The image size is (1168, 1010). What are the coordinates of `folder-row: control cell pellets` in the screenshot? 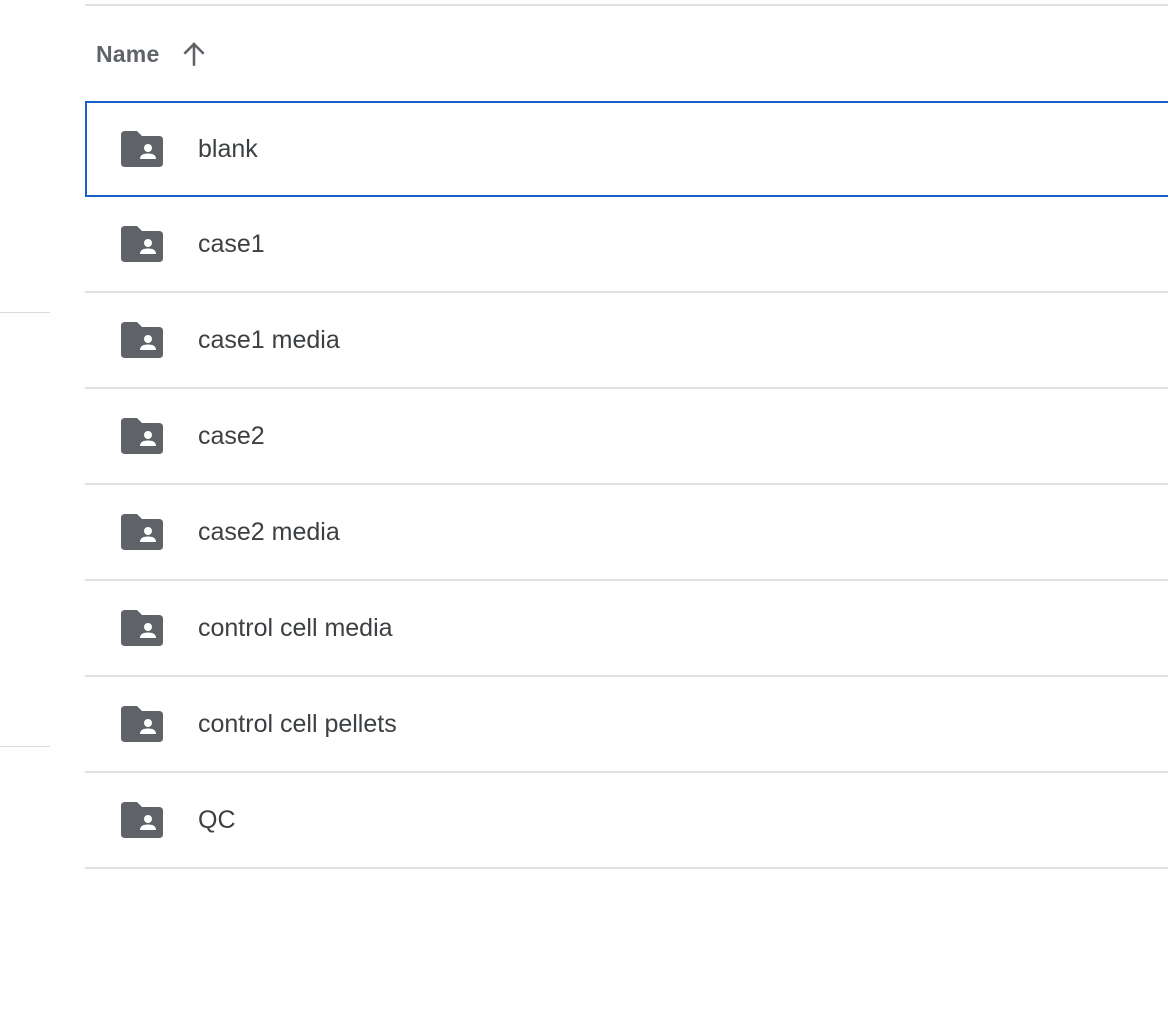 It's located at (626, 725).